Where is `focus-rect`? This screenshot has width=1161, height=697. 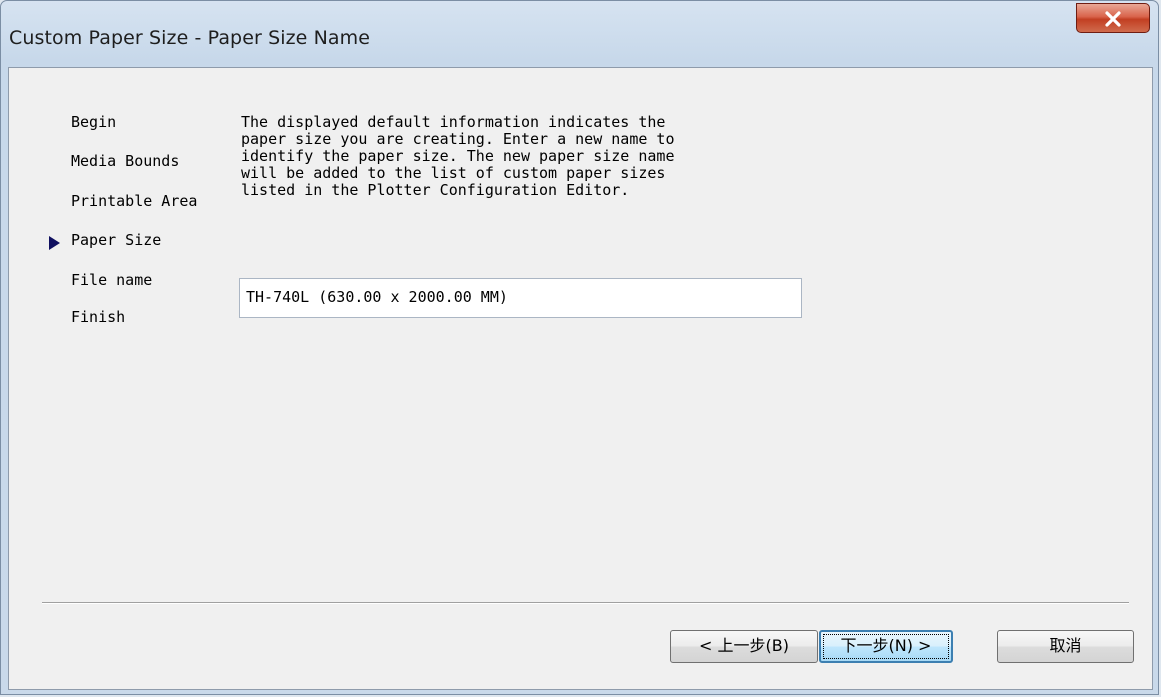 focus-rect is located at coordinates (886, 646).